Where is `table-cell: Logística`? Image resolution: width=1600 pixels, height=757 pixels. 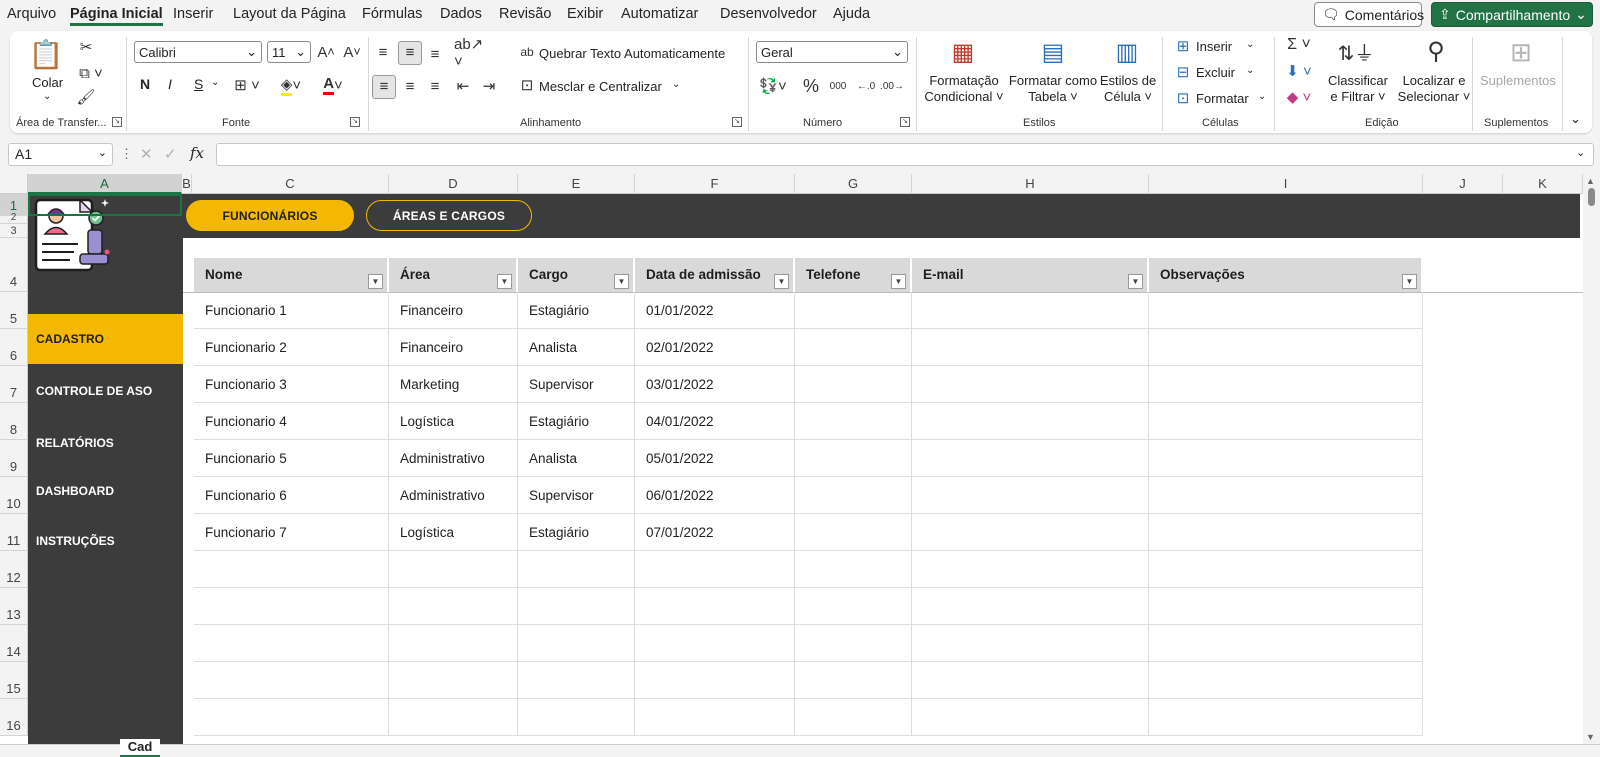
table-cell: Logística is located at coordinates (453, 532).